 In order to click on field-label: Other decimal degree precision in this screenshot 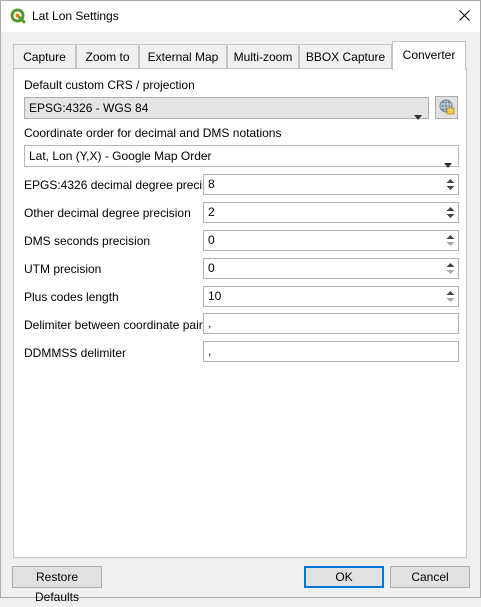, I will do `click(107, 213)`.